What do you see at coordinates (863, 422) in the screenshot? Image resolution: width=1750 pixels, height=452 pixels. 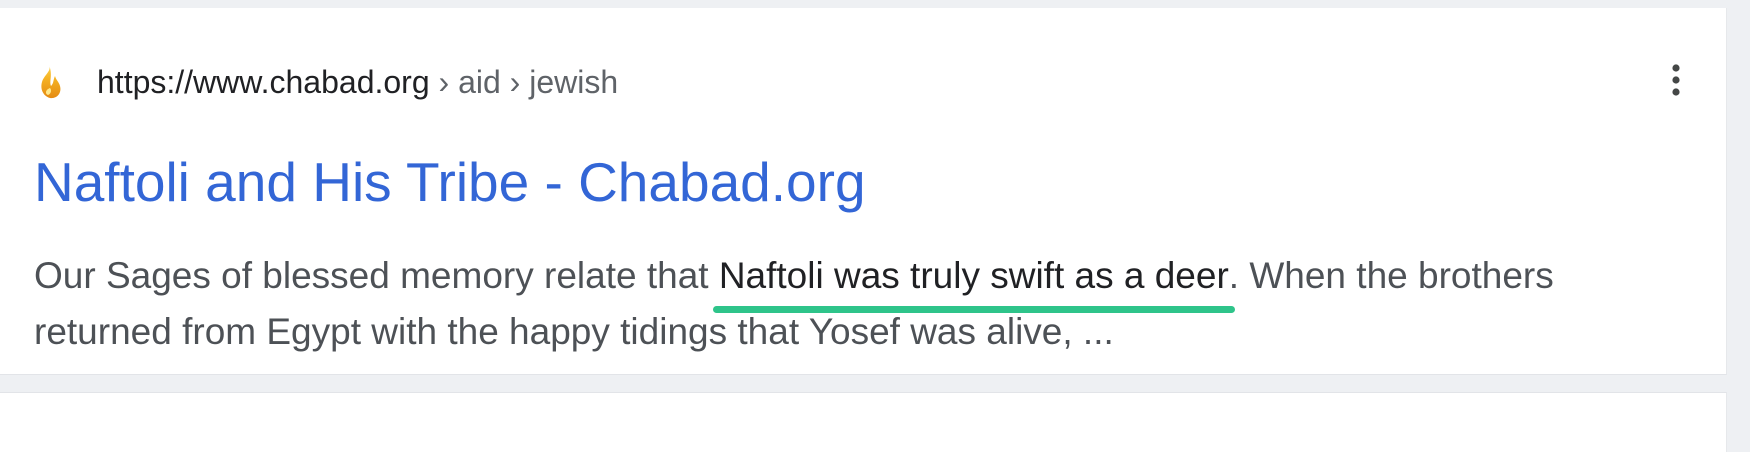 I see `next-result-card` at bounding box center [863, 422].